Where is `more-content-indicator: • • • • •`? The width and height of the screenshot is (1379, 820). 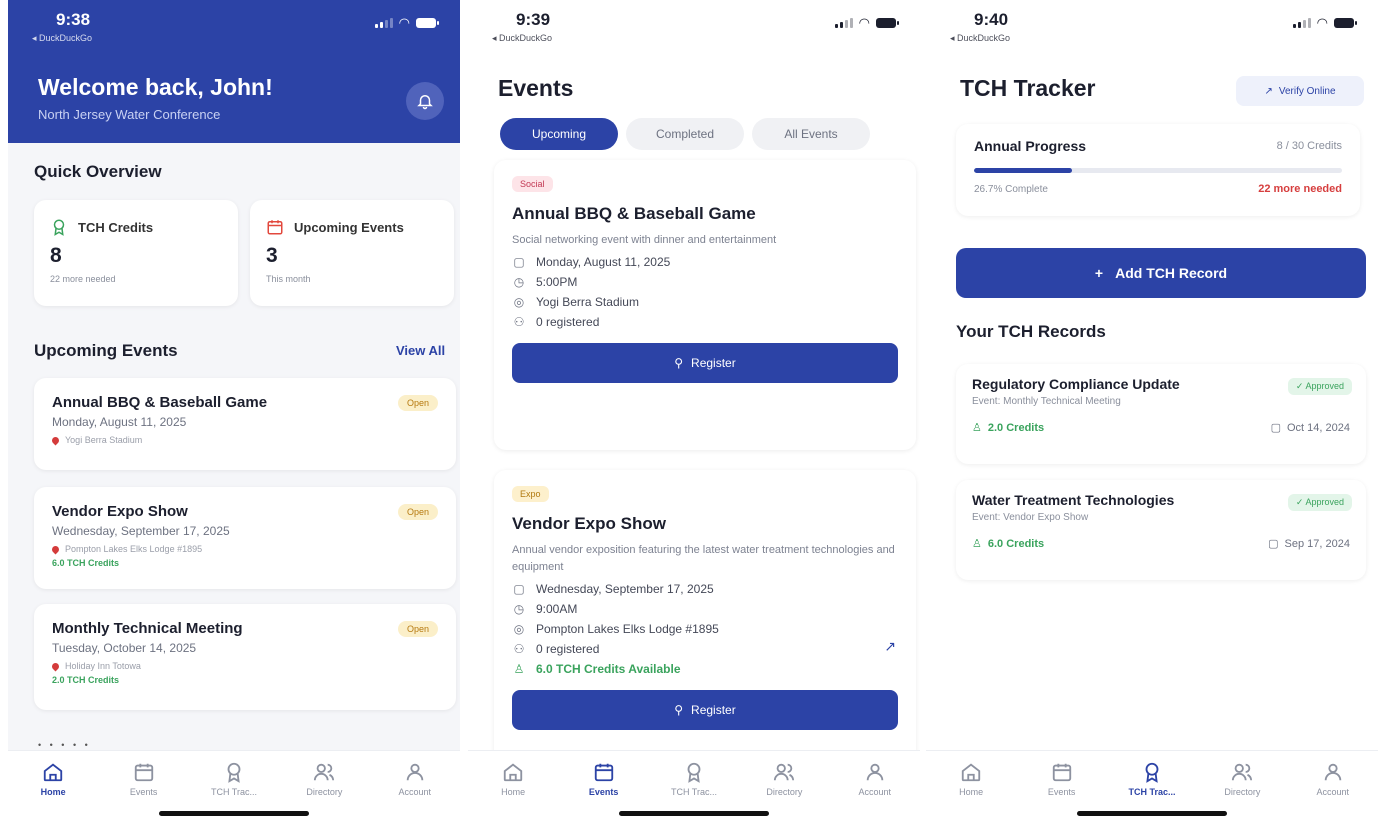 more-content-indicator: • • • • • is located at coordinates (64, 745).